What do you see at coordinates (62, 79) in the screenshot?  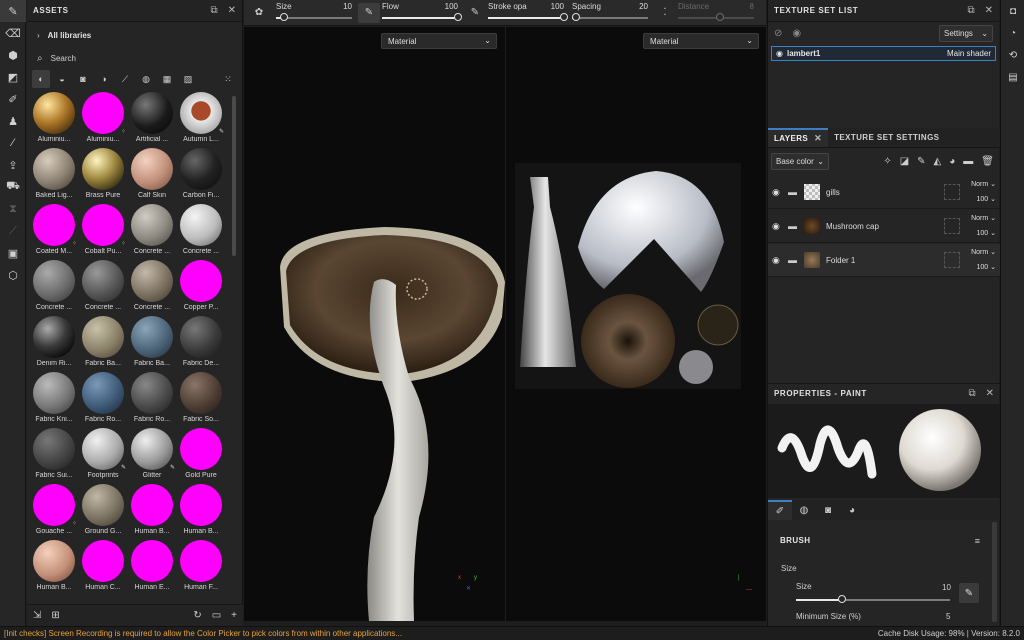 I see `smart-material-filter-icon: ◒` at bounding box center [62, 79].